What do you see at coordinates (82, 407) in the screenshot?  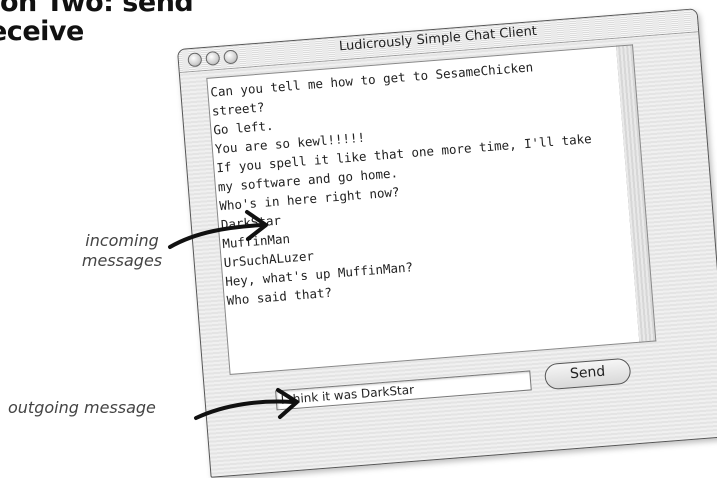 I see `outgoing-message-annotation: outgoing message` at bounding box center [82, 407].